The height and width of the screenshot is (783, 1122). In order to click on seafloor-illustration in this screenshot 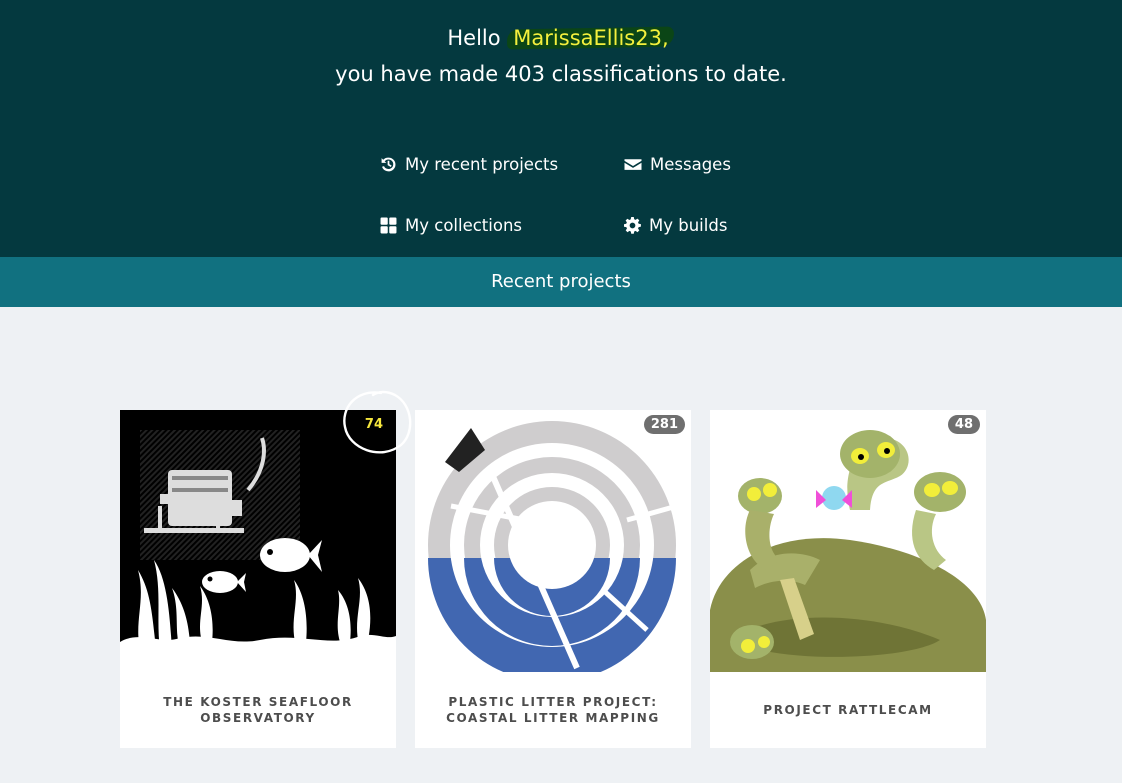, I will do `click(258, 551)`.